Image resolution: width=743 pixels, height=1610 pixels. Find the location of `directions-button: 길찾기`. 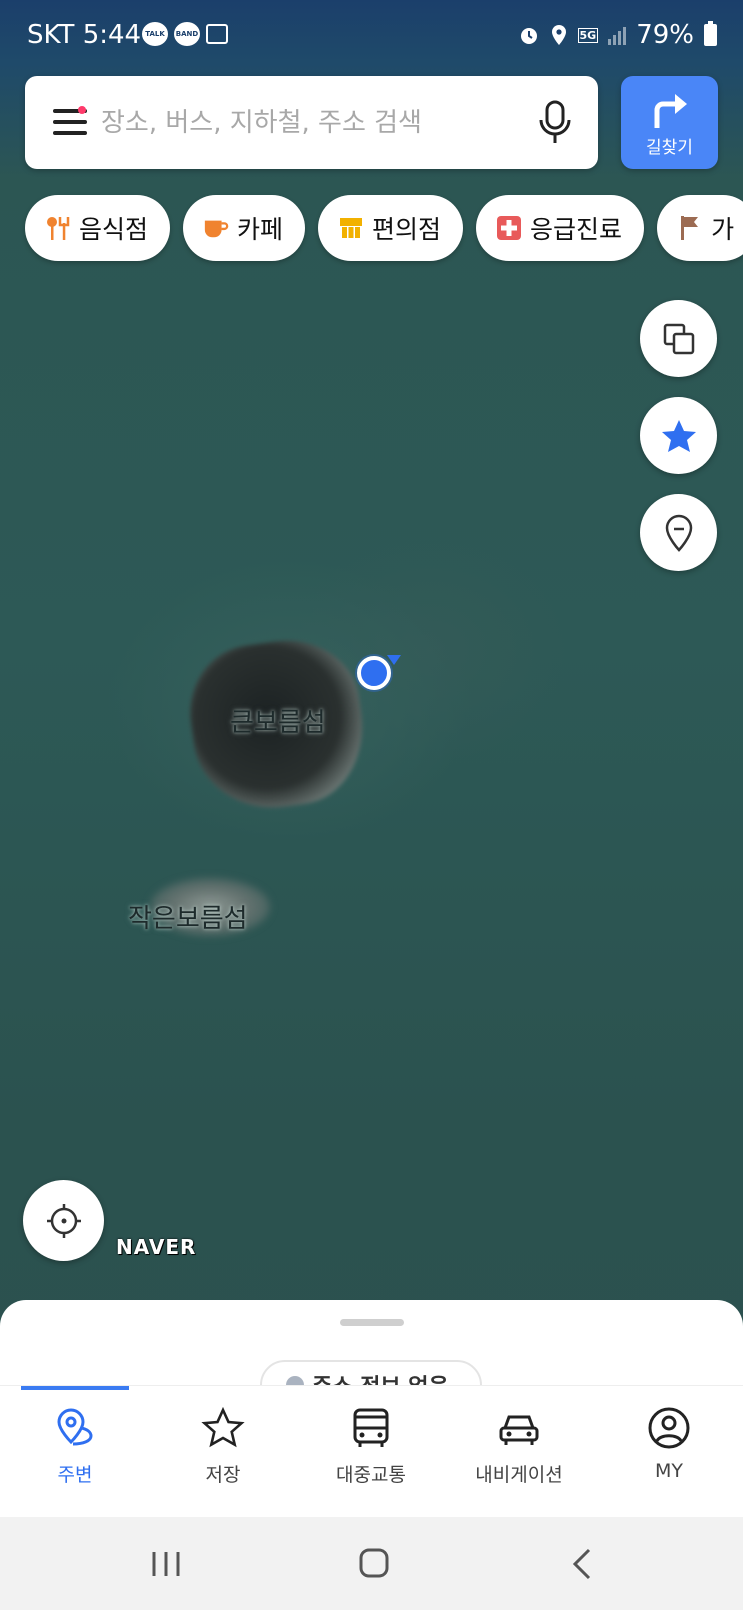

directions-button: 길찾기 is located at coordinates (669, 122).